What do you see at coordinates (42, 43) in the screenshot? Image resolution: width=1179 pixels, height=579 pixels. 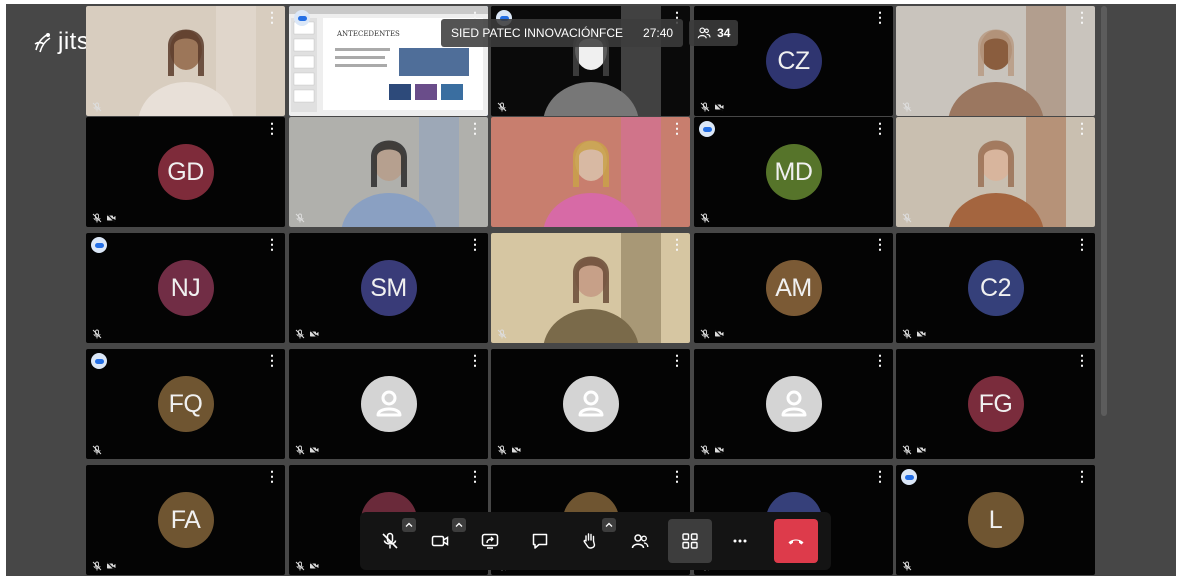 I see `jitsi-logo-icon` at bounding box center [42, 43].